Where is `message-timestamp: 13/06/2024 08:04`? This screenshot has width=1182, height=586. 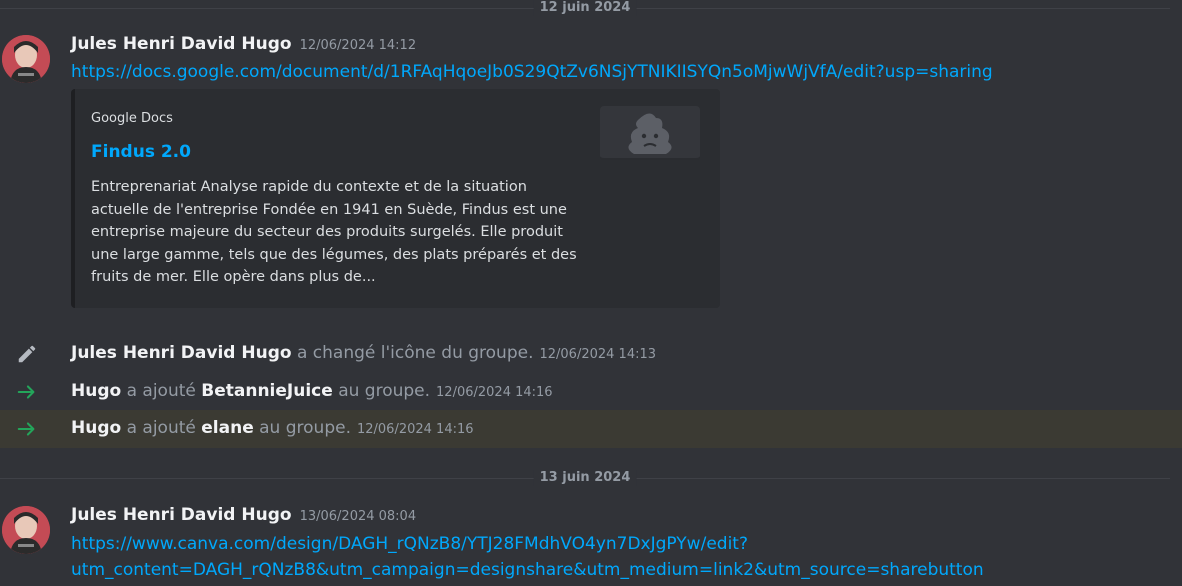
message-timestamp: 13/06/2024 08:04 is located at coordinates (358, 516).